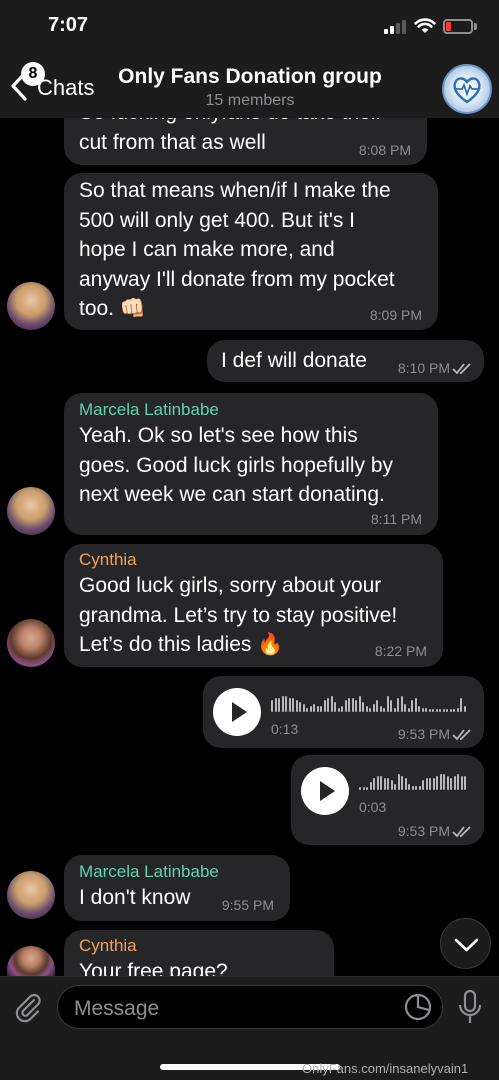 The height and width of the screenshot is (1080, 499). What do you see at coordinates (135, 897) in the screenshot?
I see `message-text: I don't know` at bounding box center [135, 897].